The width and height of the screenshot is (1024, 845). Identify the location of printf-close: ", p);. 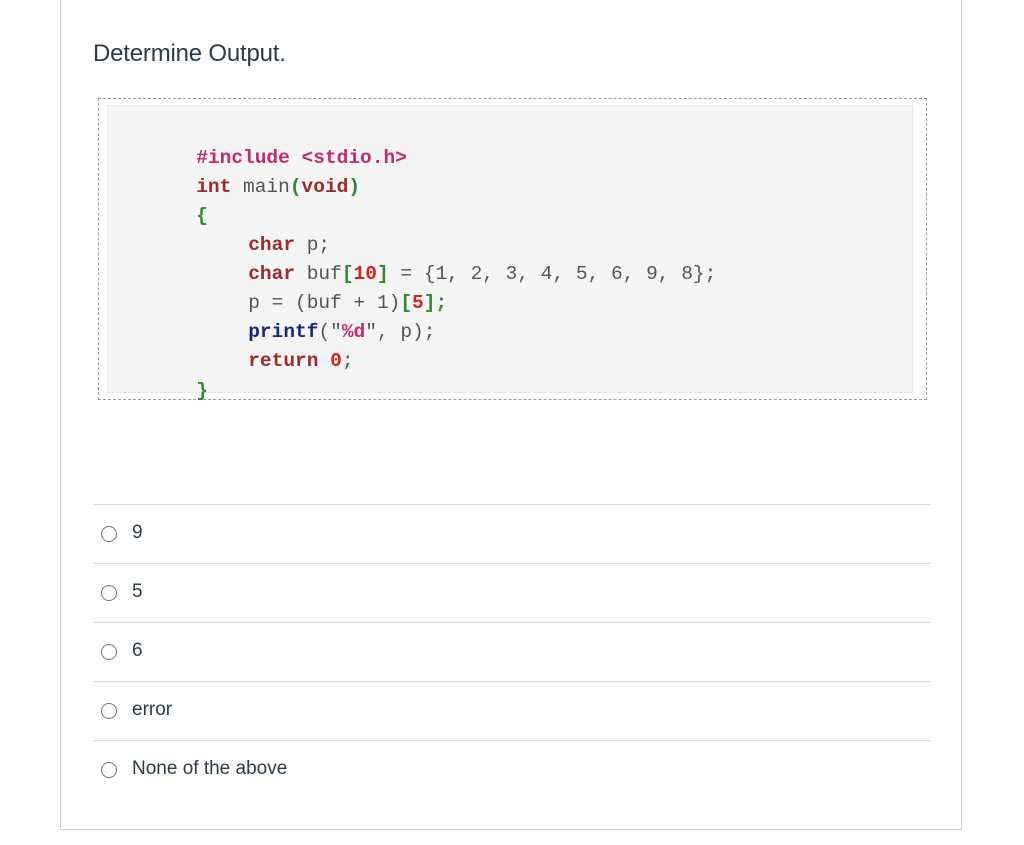
(400, 332).